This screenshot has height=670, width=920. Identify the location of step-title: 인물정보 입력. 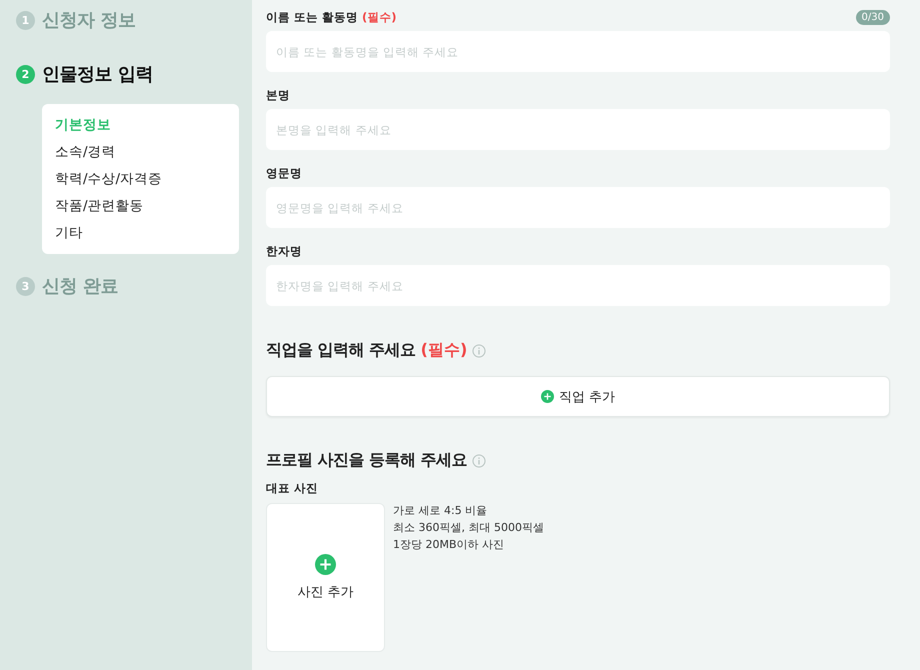
(97, 74).